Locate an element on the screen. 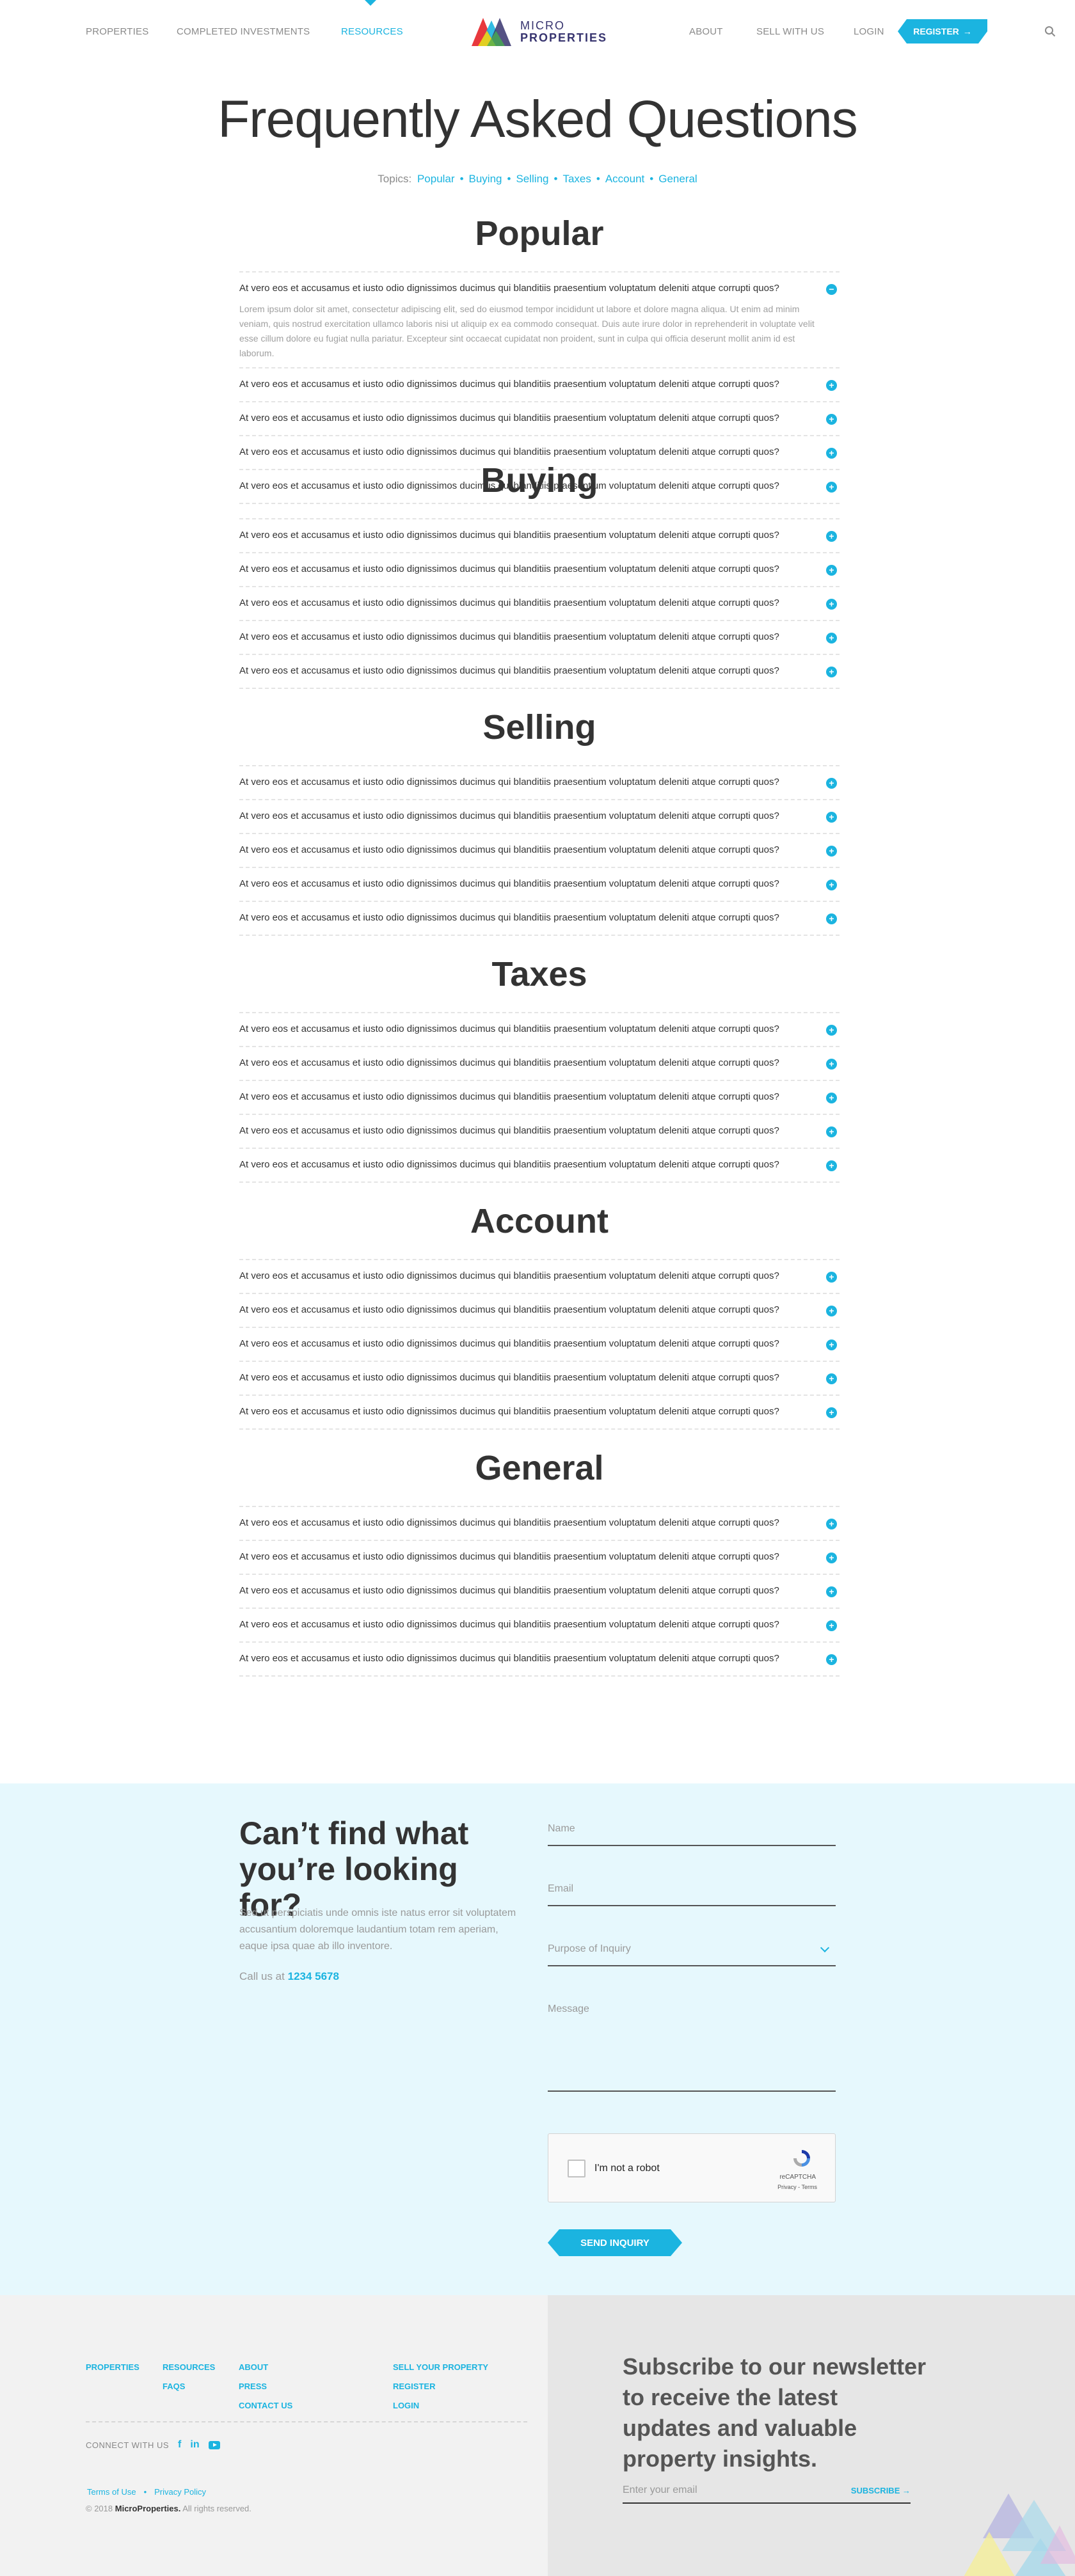  purpose-select: Purpose of Inquiry is located at coordinates (692, 1951).